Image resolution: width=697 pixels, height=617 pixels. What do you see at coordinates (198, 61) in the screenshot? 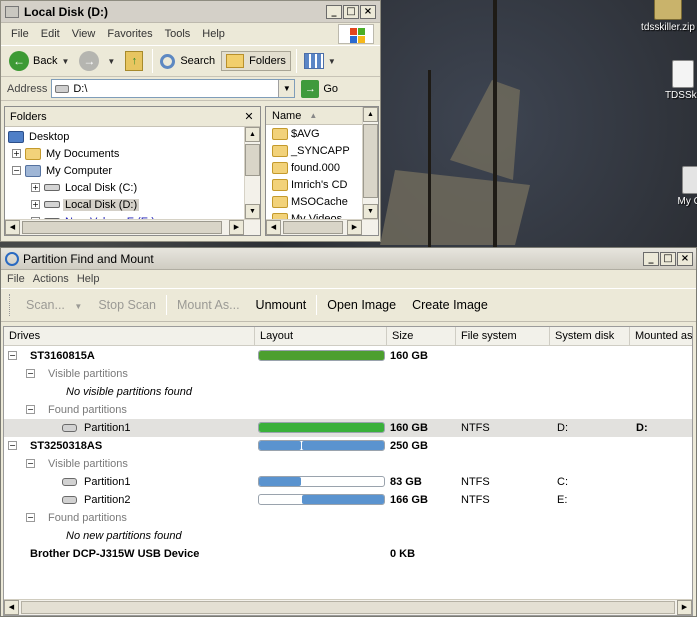
I see `search-label: Search` at bounding box center [198, 61].